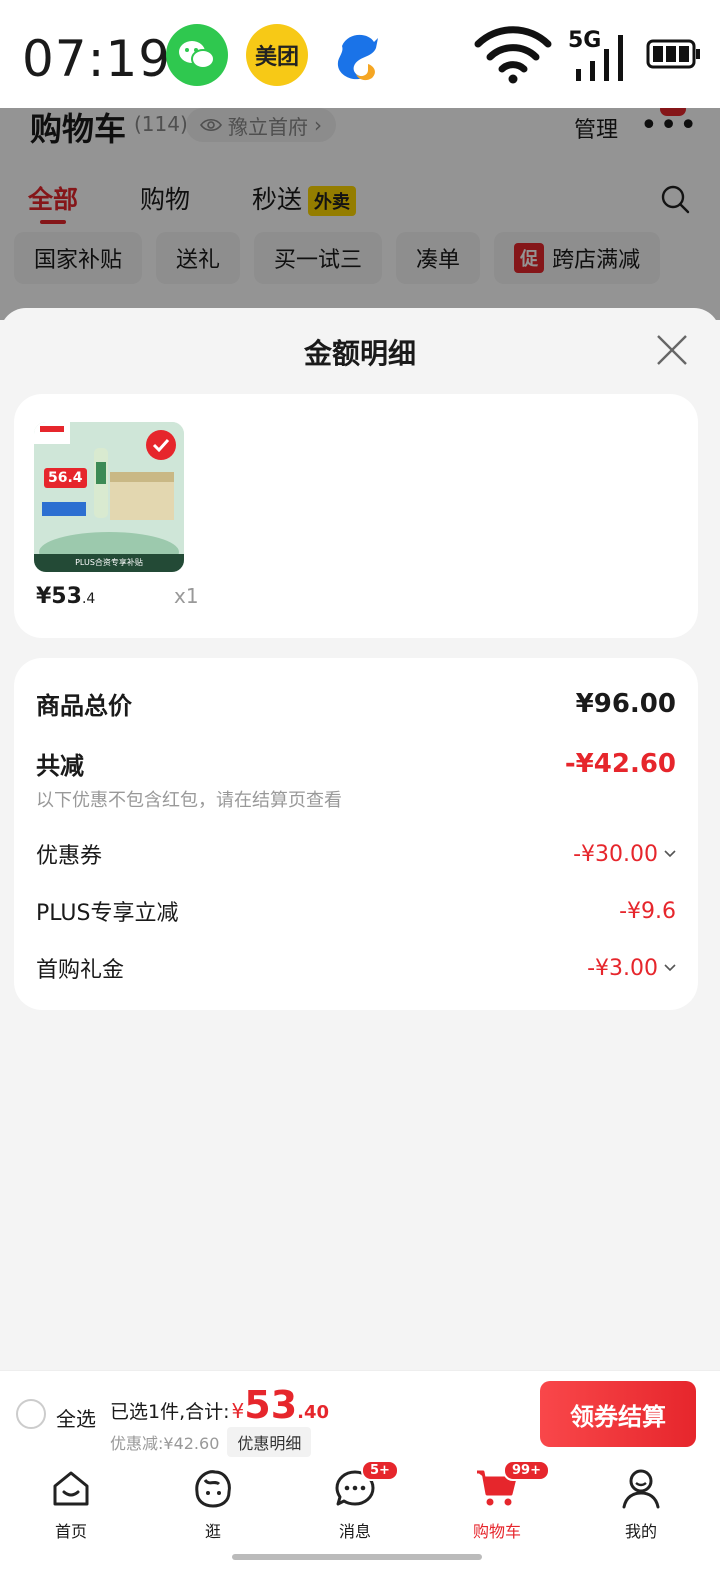 The height and width of the screenshot is (1584, 720). I want to click on message-icon: 5+, so click(366, 1485).